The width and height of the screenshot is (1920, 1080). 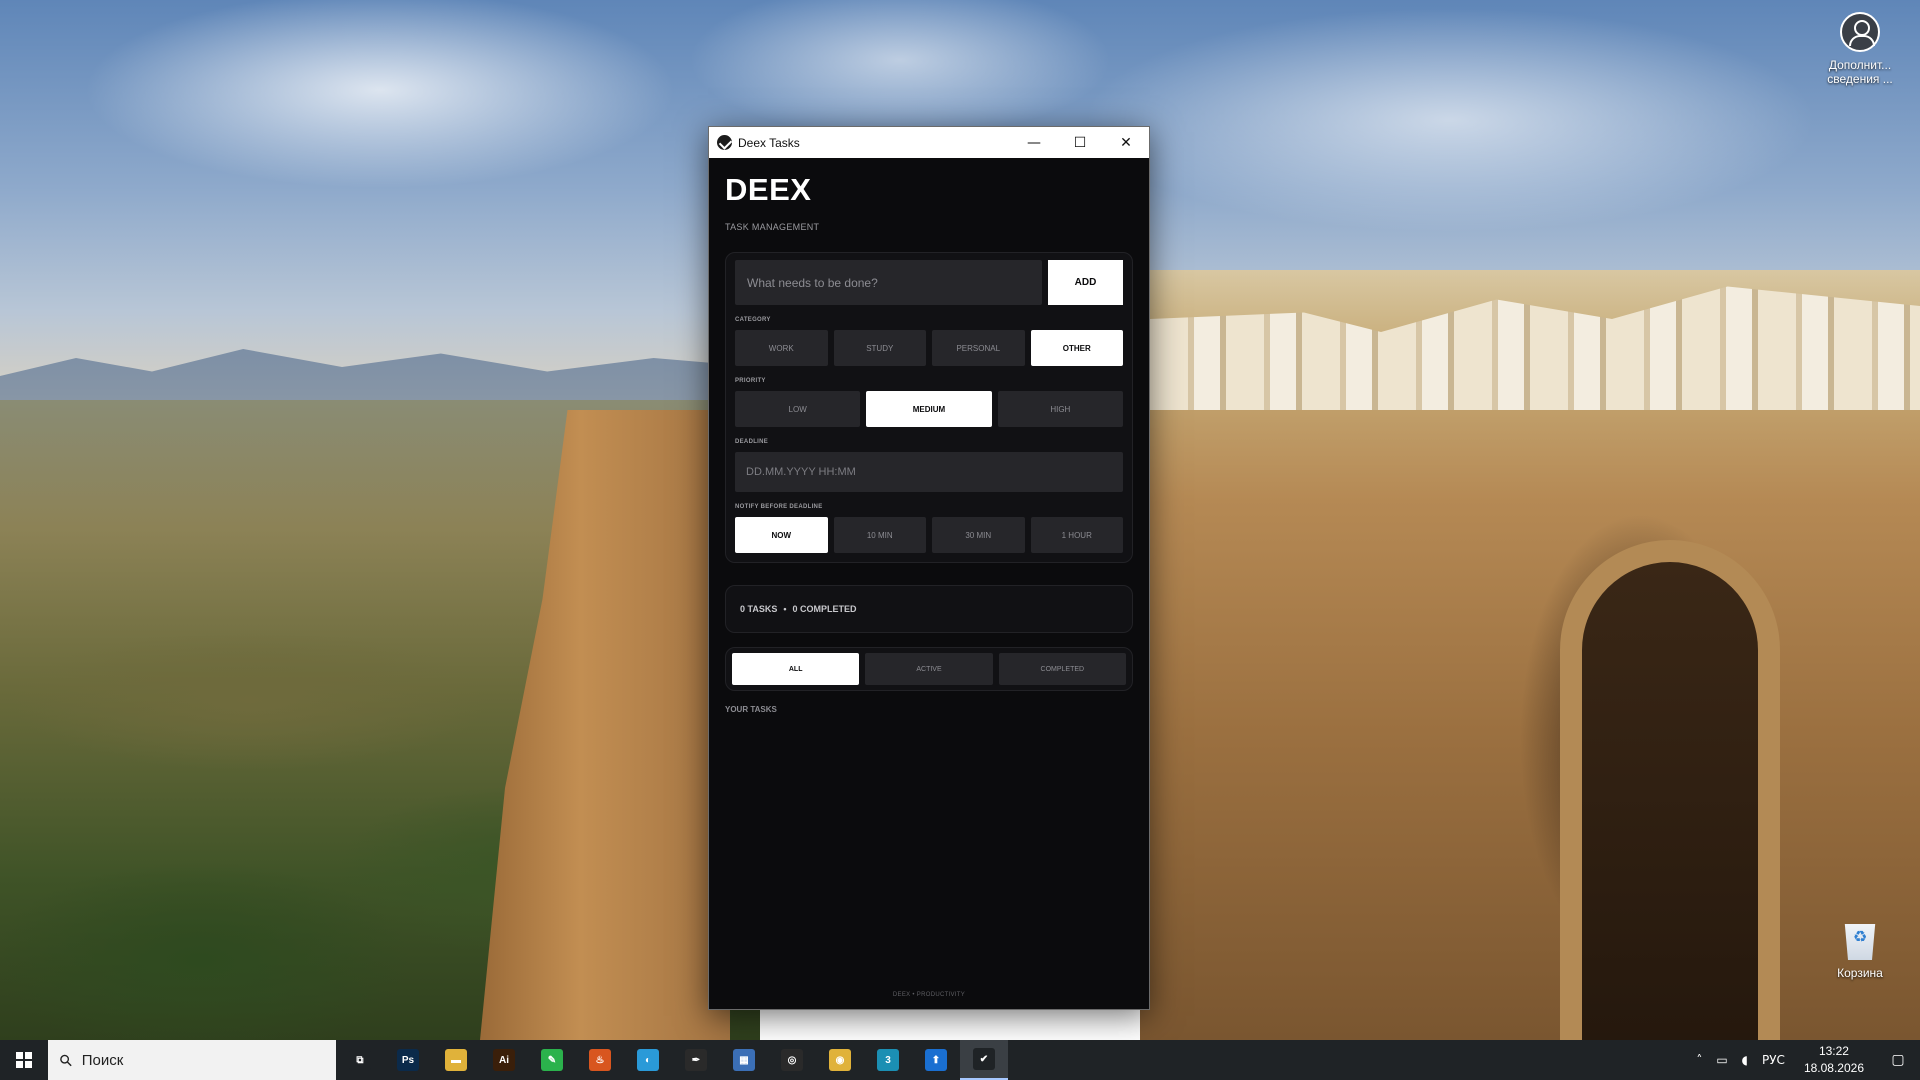 I want to click on start-button, so click(x=24, y=1060).